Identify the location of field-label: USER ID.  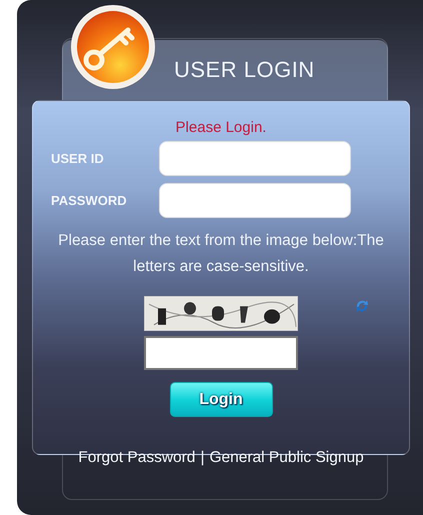
(78, 158).